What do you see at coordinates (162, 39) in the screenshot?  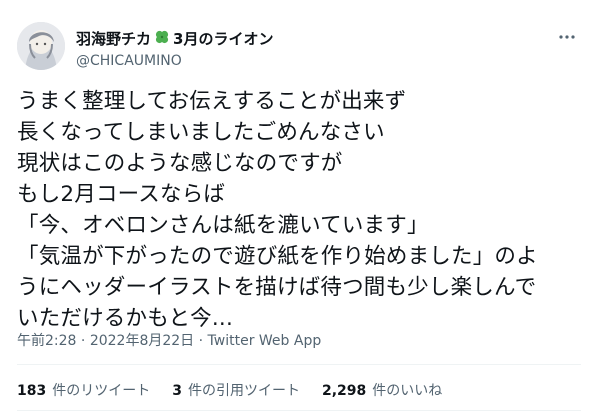 I see `clover-icon` at bounding box center [162, 39].